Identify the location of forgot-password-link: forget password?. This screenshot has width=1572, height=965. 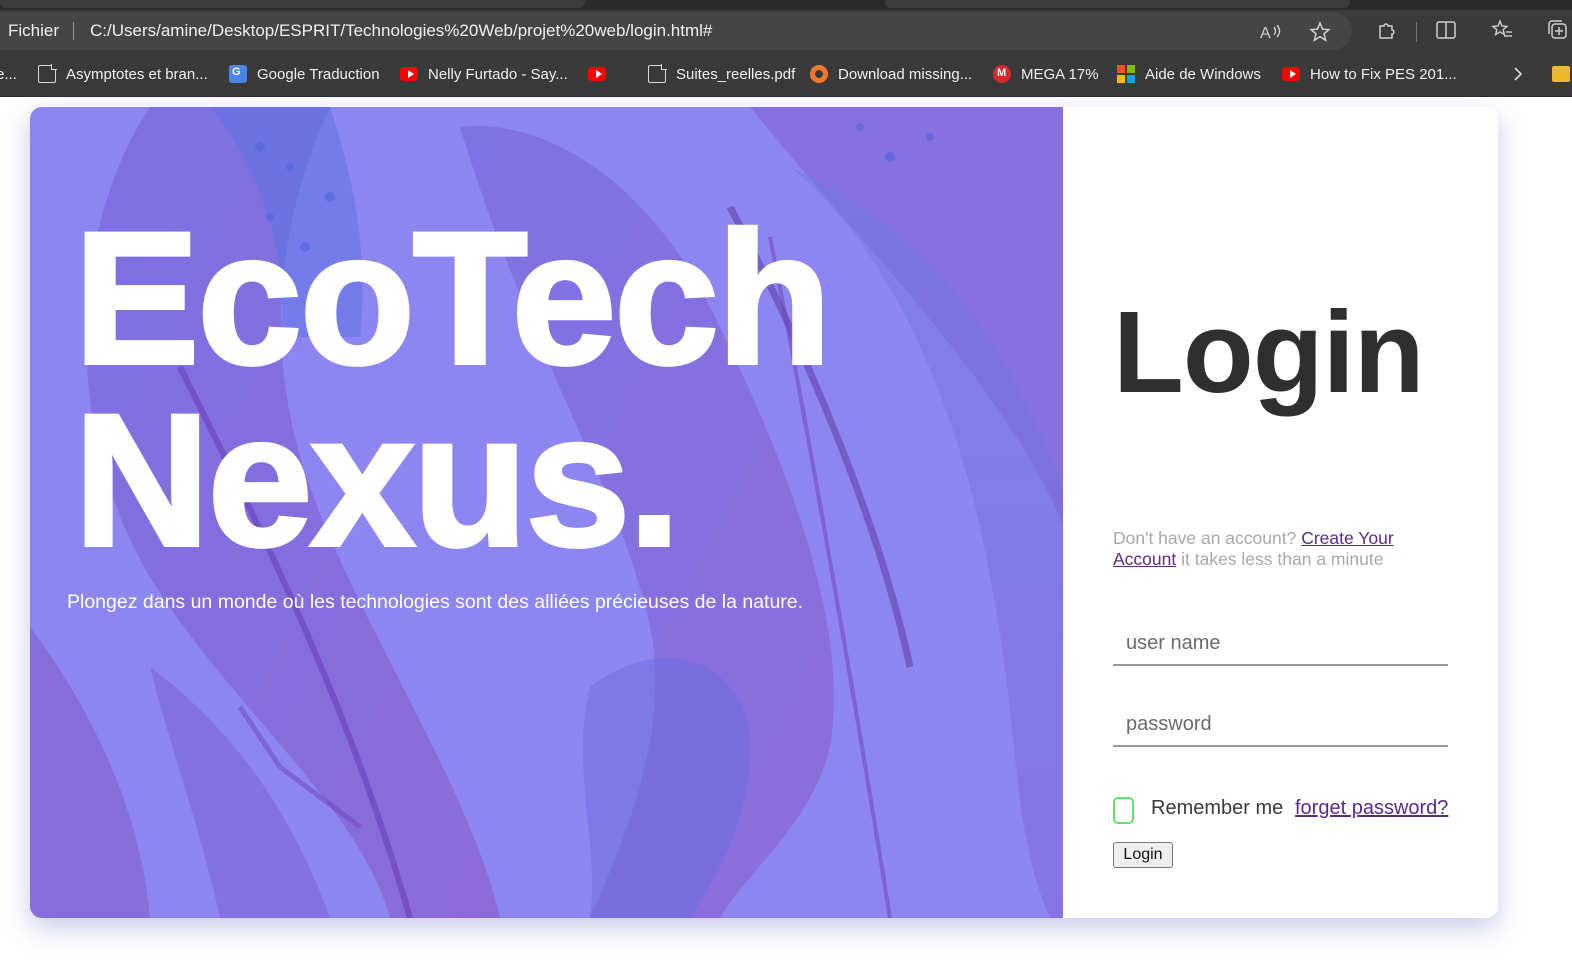
(1371, 808).